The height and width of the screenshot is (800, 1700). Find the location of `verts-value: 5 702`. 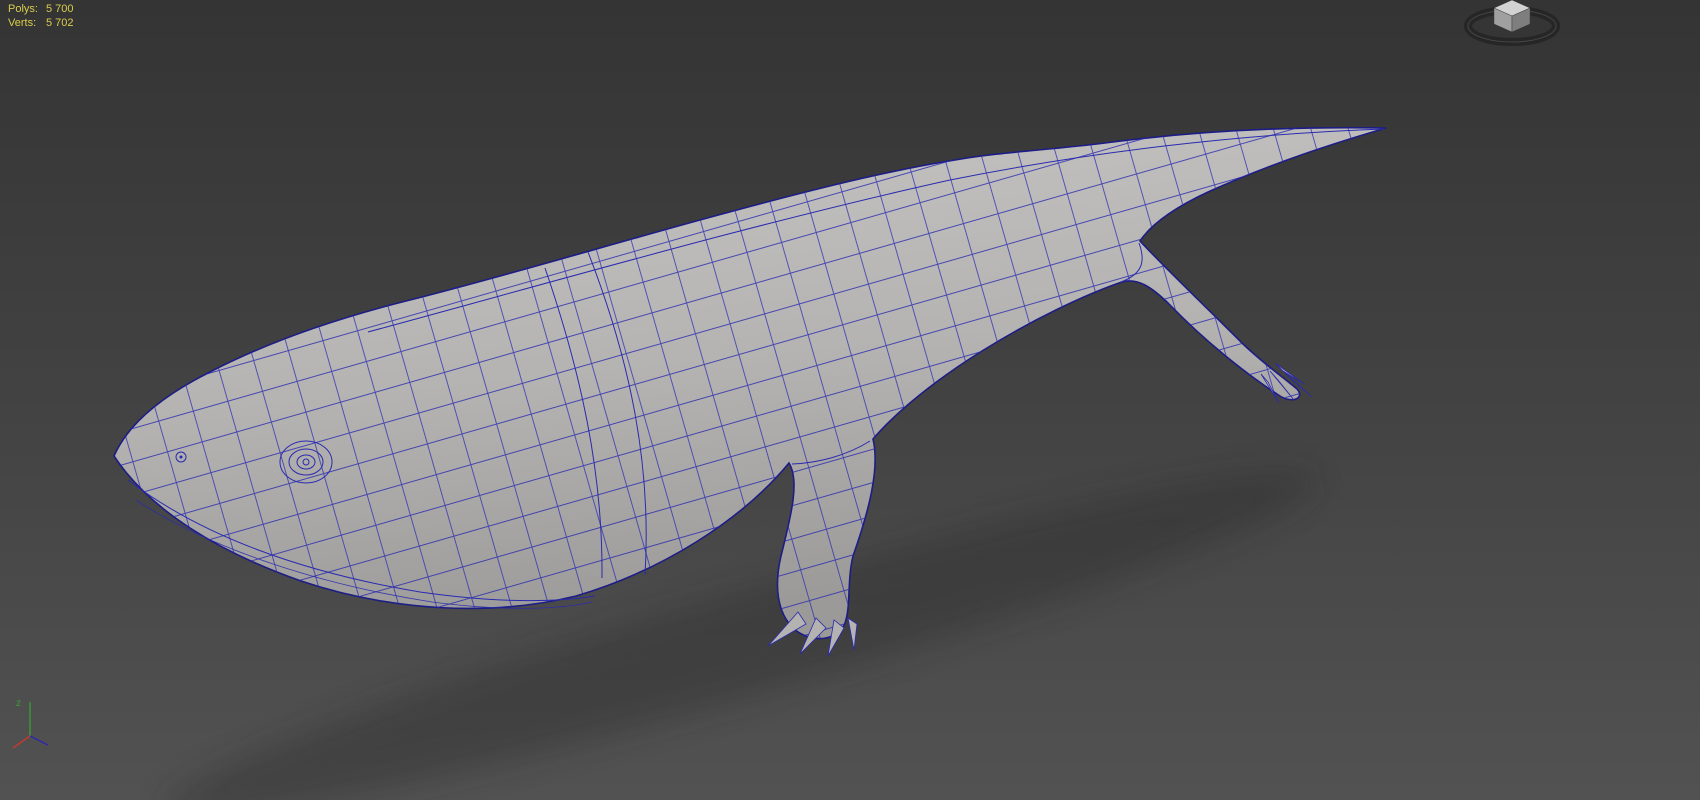

verts-value: 5 702 is located at coordinates (60, 23).